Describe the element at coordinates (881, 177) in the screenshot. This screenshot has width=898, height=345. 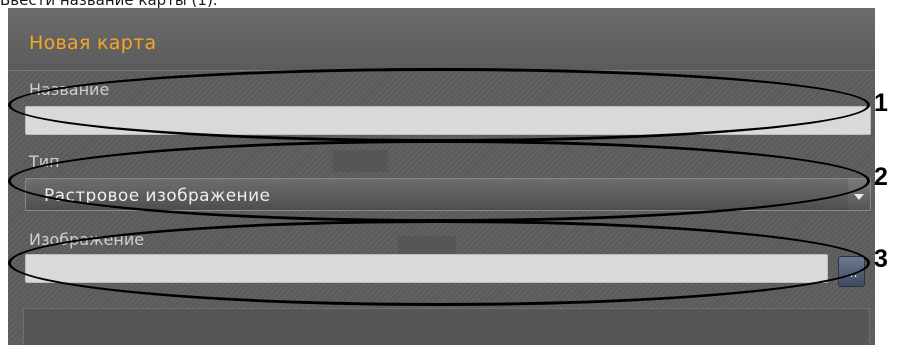
I see `annotation-marker-2: 2` at that location.